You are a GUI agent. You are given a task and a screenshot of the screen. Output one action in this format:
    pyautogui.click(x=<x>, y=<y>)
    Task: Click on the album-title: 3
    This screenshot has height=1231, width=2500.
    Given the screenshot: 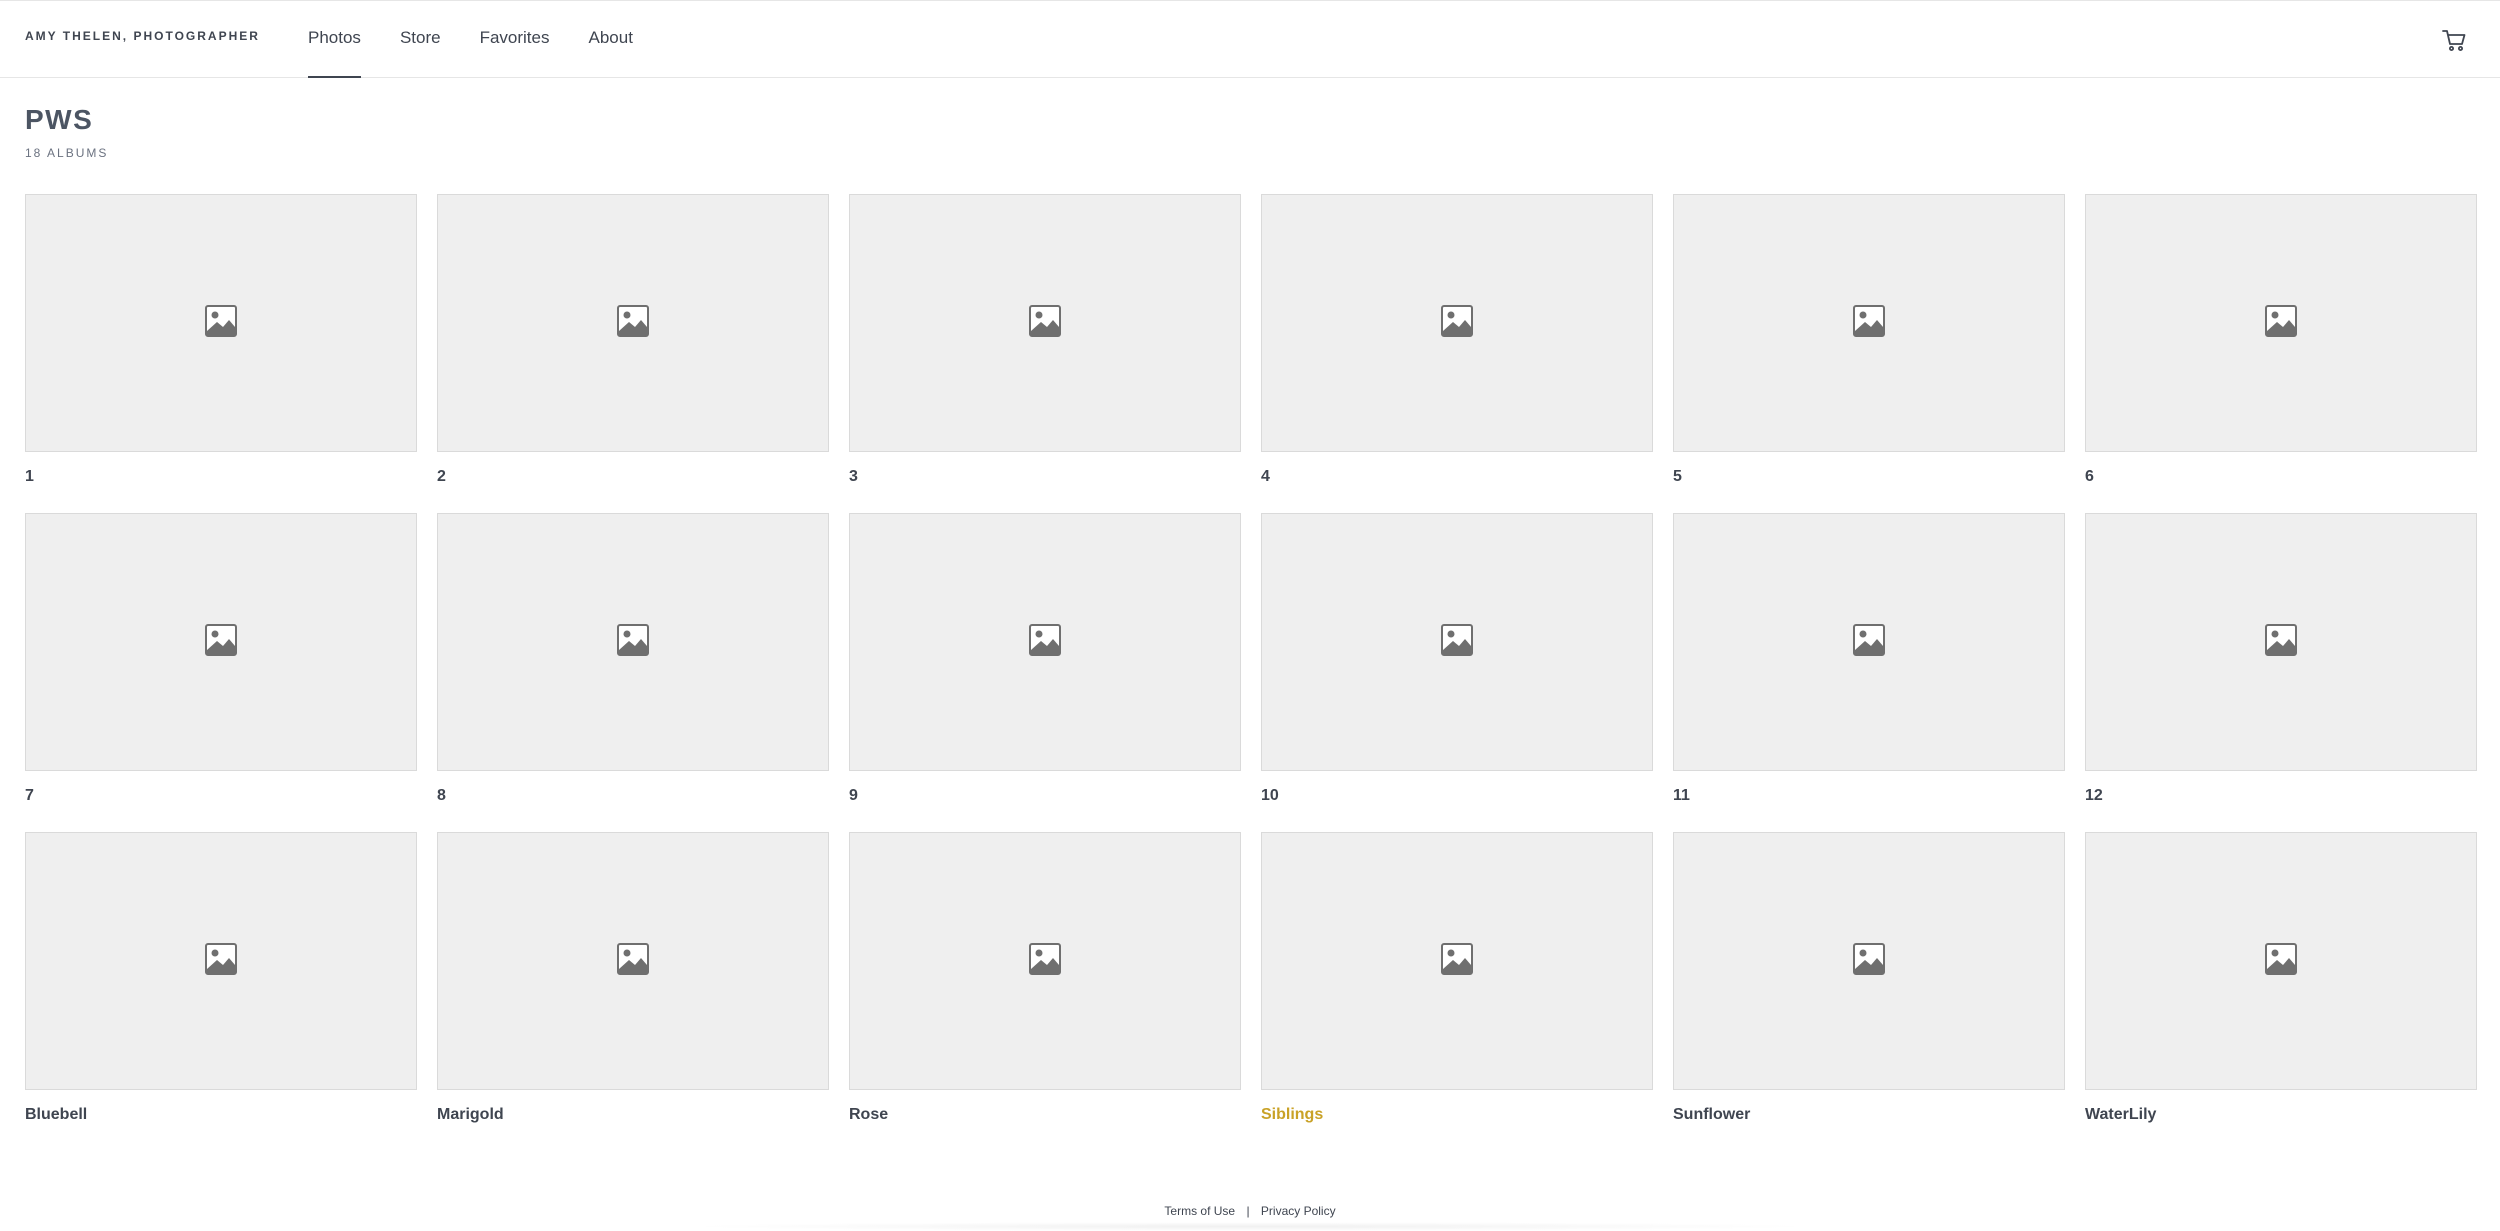 What is the action you would take?
    pyautogui.click(x=1045, y=477)
    